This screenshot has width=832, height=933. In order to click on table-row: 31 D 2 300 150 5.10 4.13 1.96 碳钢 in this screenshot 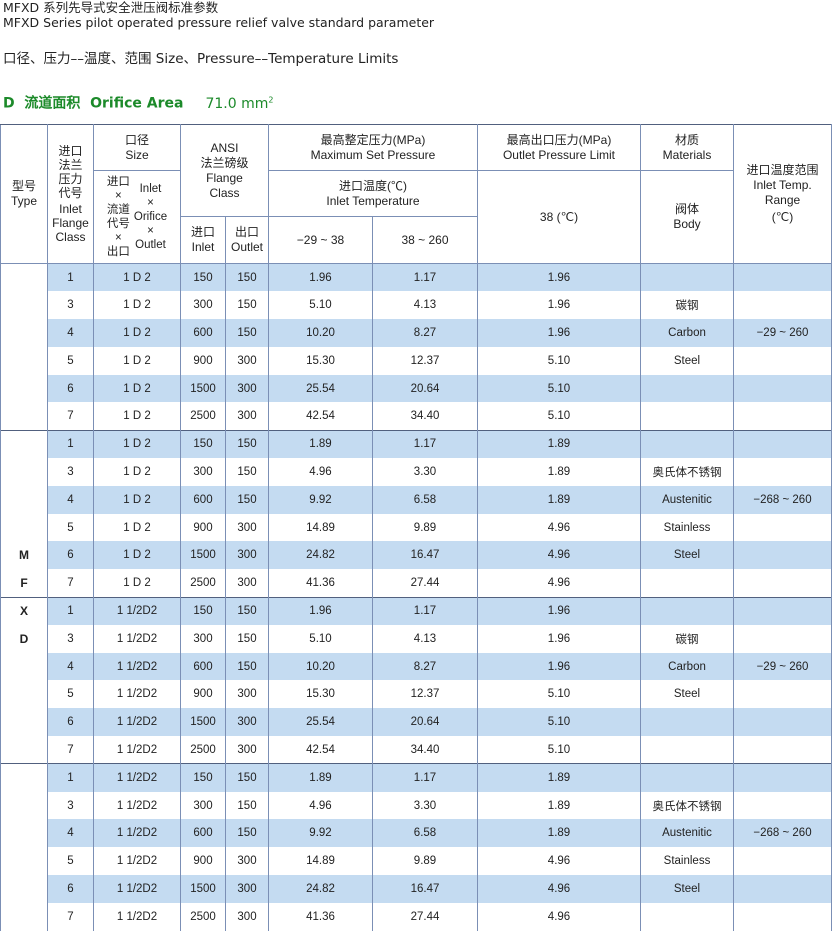, I will do `click(416, 305)`.